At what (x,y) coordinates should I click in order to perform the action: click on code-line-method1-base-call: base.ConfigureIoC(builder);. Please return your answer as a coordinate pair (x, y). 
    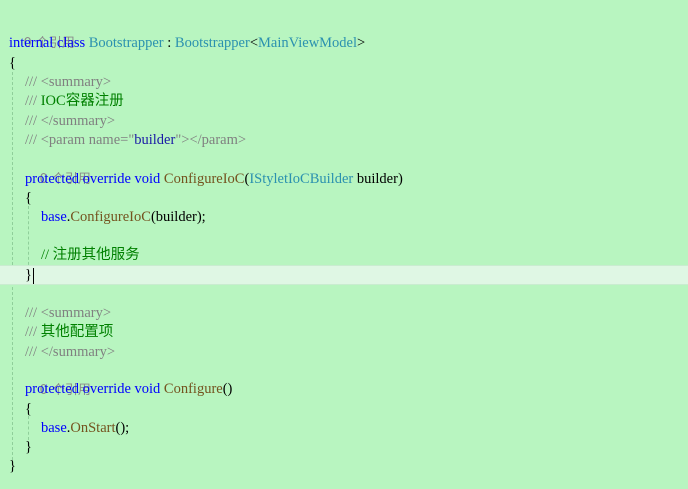
    Looking at the image, I should click on (364, 218).